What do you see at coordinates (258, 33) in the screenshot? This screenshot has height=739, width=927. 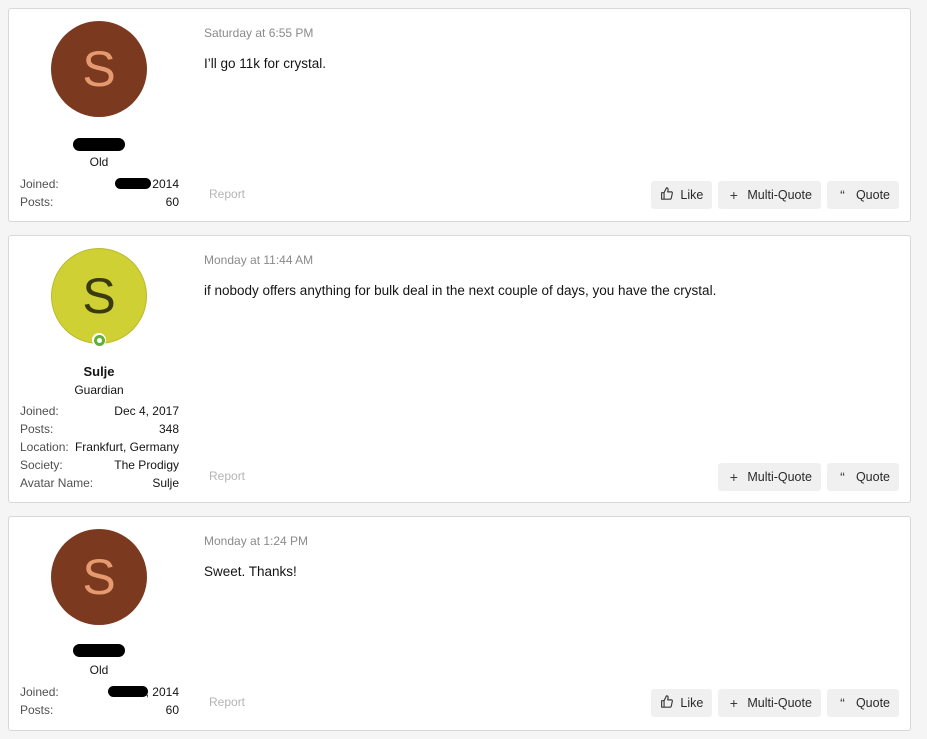 I see `post-timestamp: Saturday at 6:55 PM` at bounding box center [258, 33].